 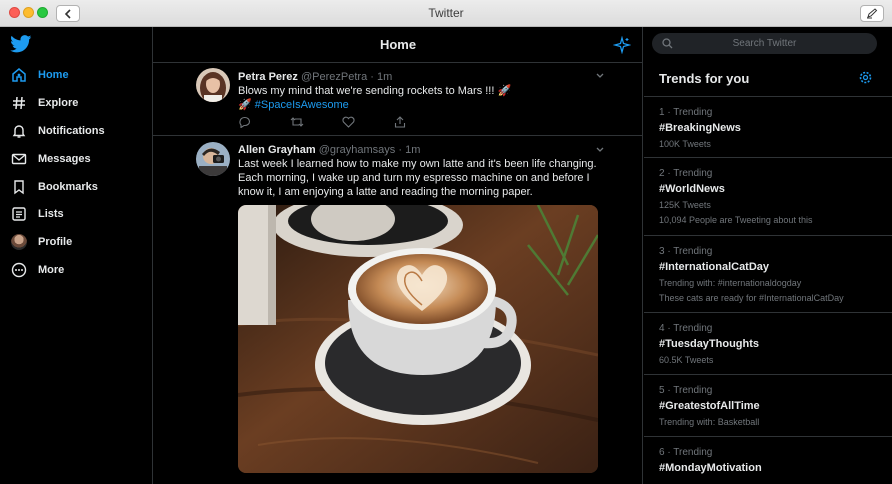 I want to click on trend-tweet-count: 60.5K Tweets, so click(x=686, y=360).